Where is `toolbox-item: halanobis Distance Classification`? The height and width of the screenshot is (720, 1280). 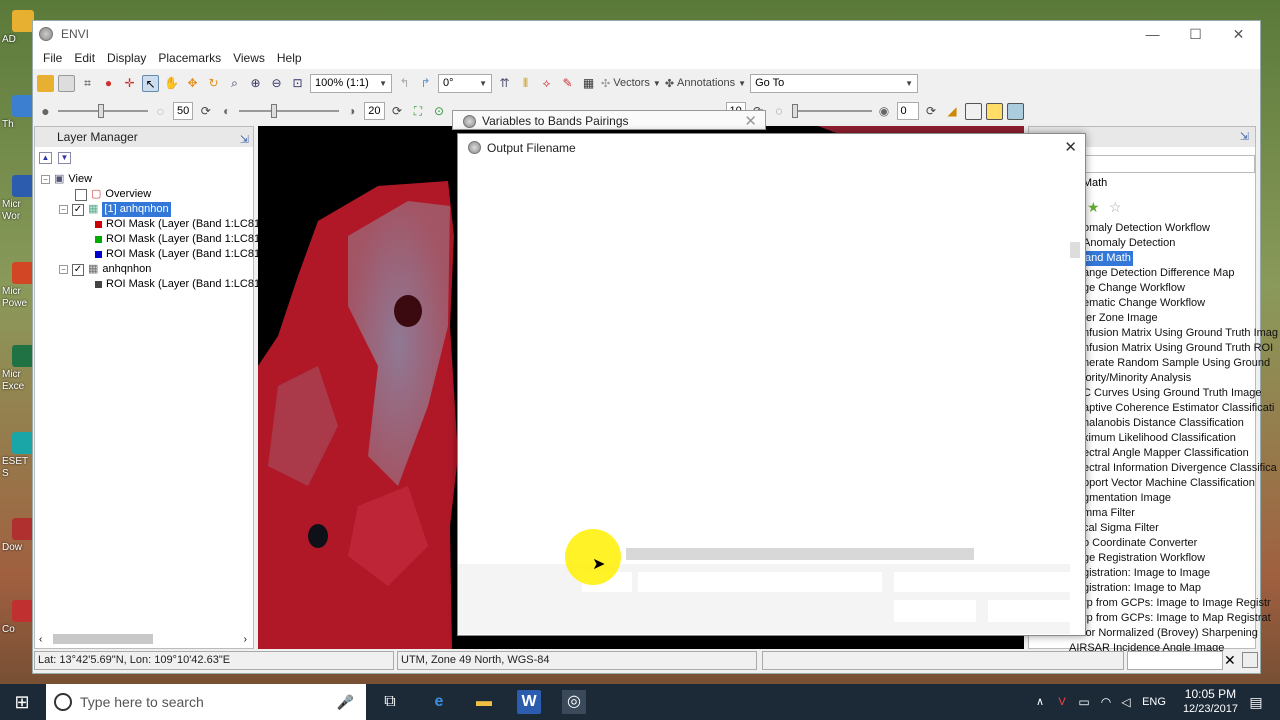
toolbox-item: halanobis Distance Classification is located at coordinates (1163, 423).